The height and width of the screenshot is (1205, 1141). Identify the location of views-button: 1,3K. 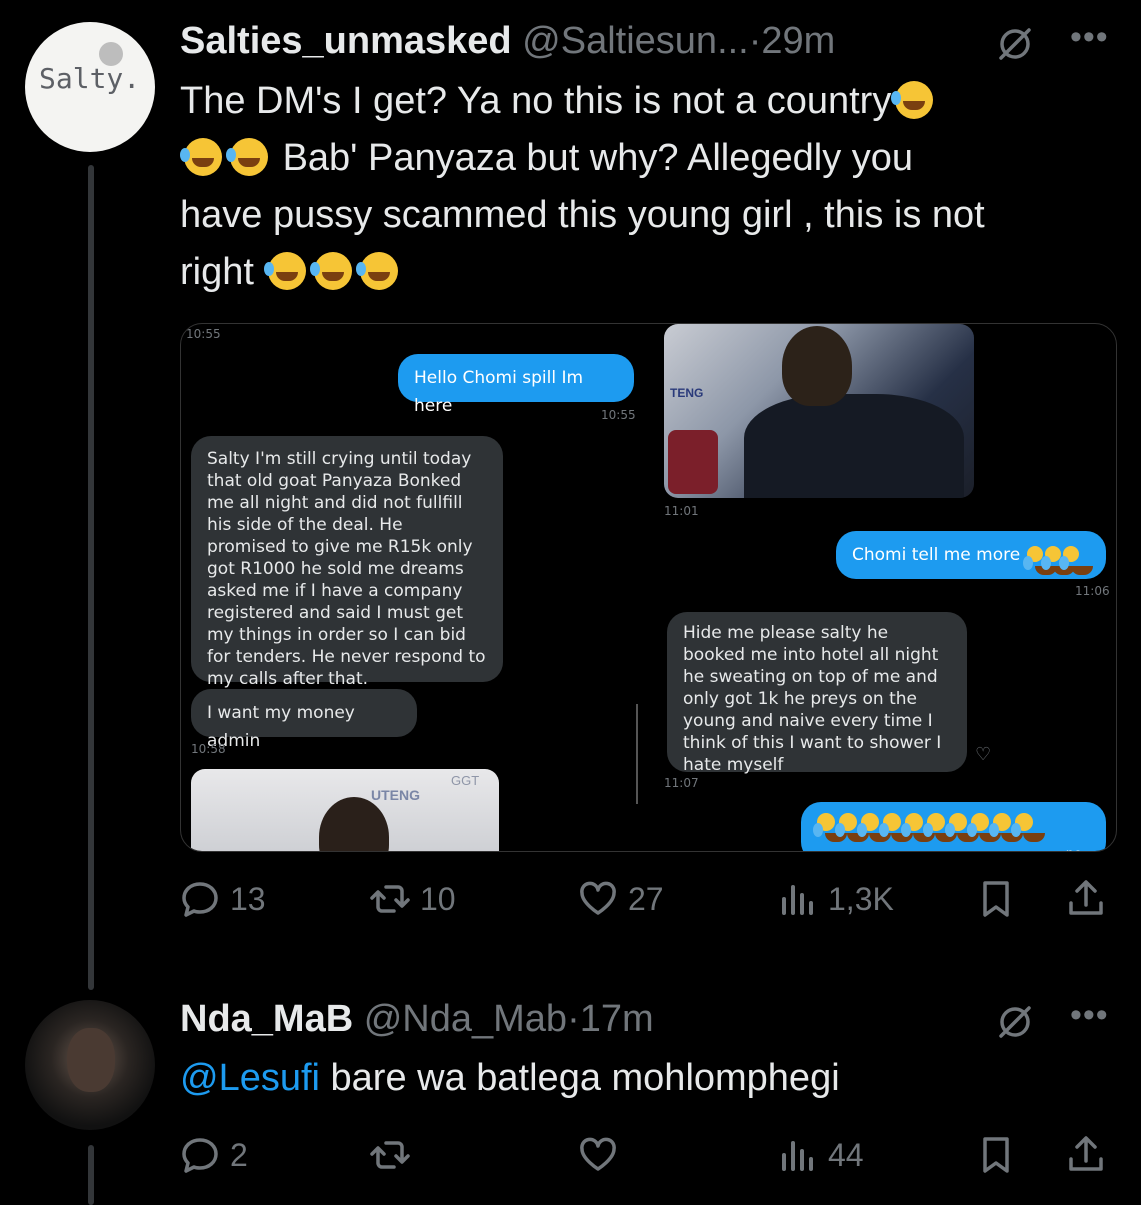
(836, 899).